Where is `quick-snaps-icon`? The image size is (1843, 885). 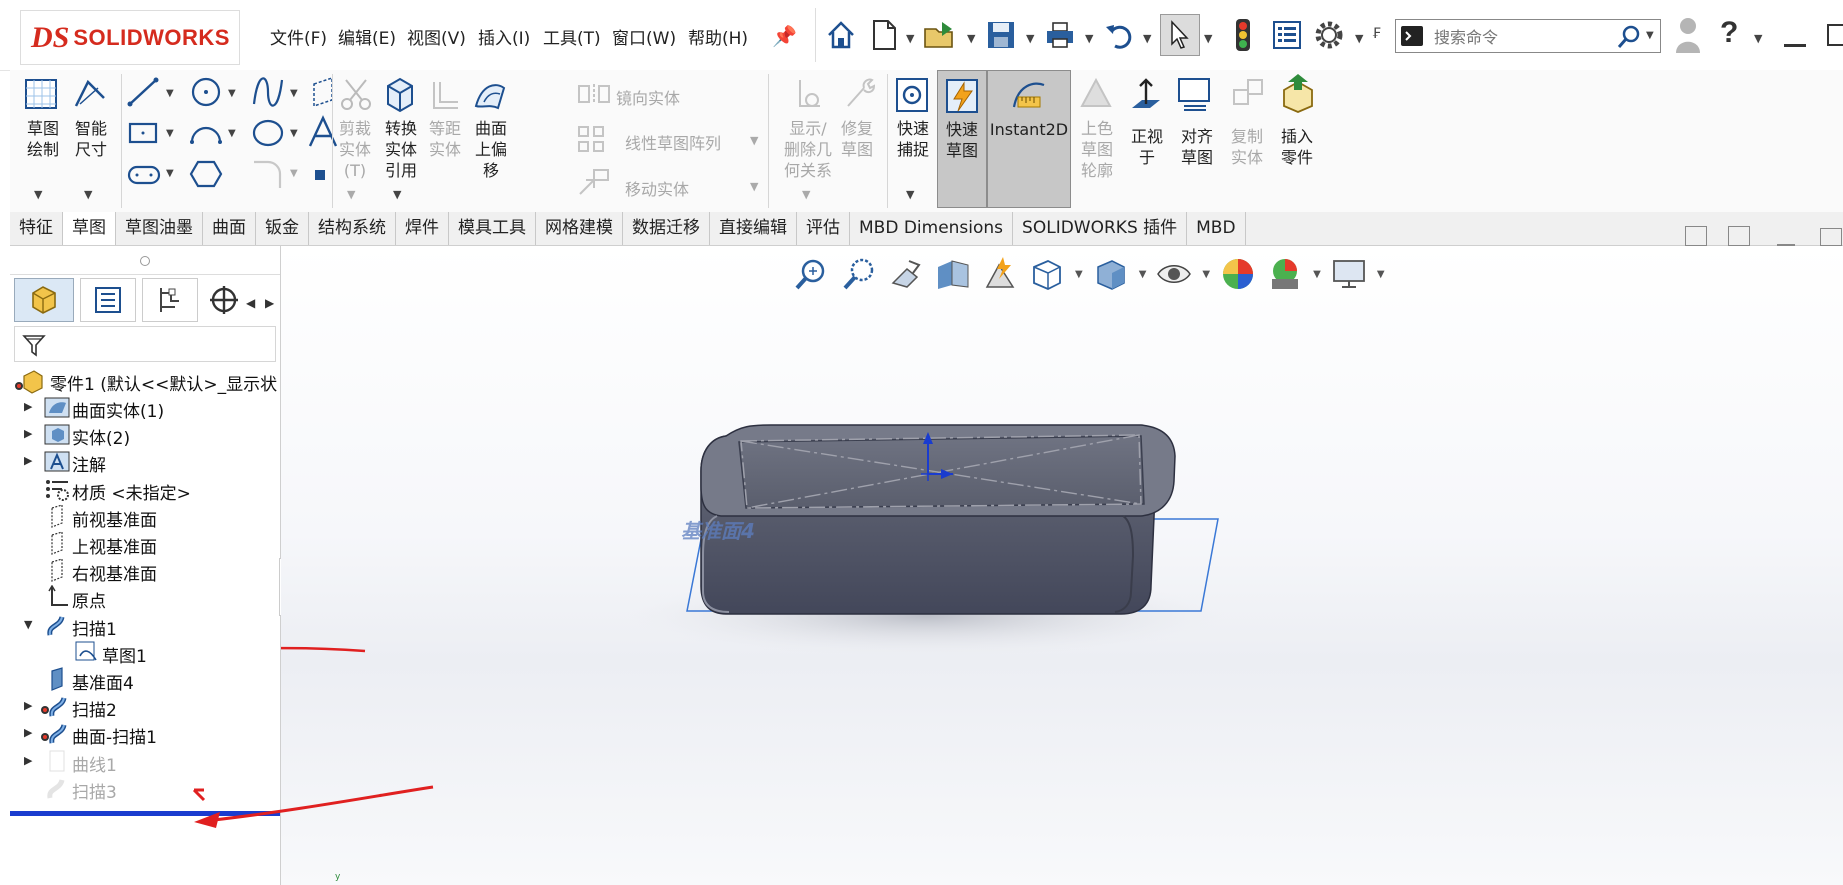 quick-snaps-icon is located at coordinates (912, 97).